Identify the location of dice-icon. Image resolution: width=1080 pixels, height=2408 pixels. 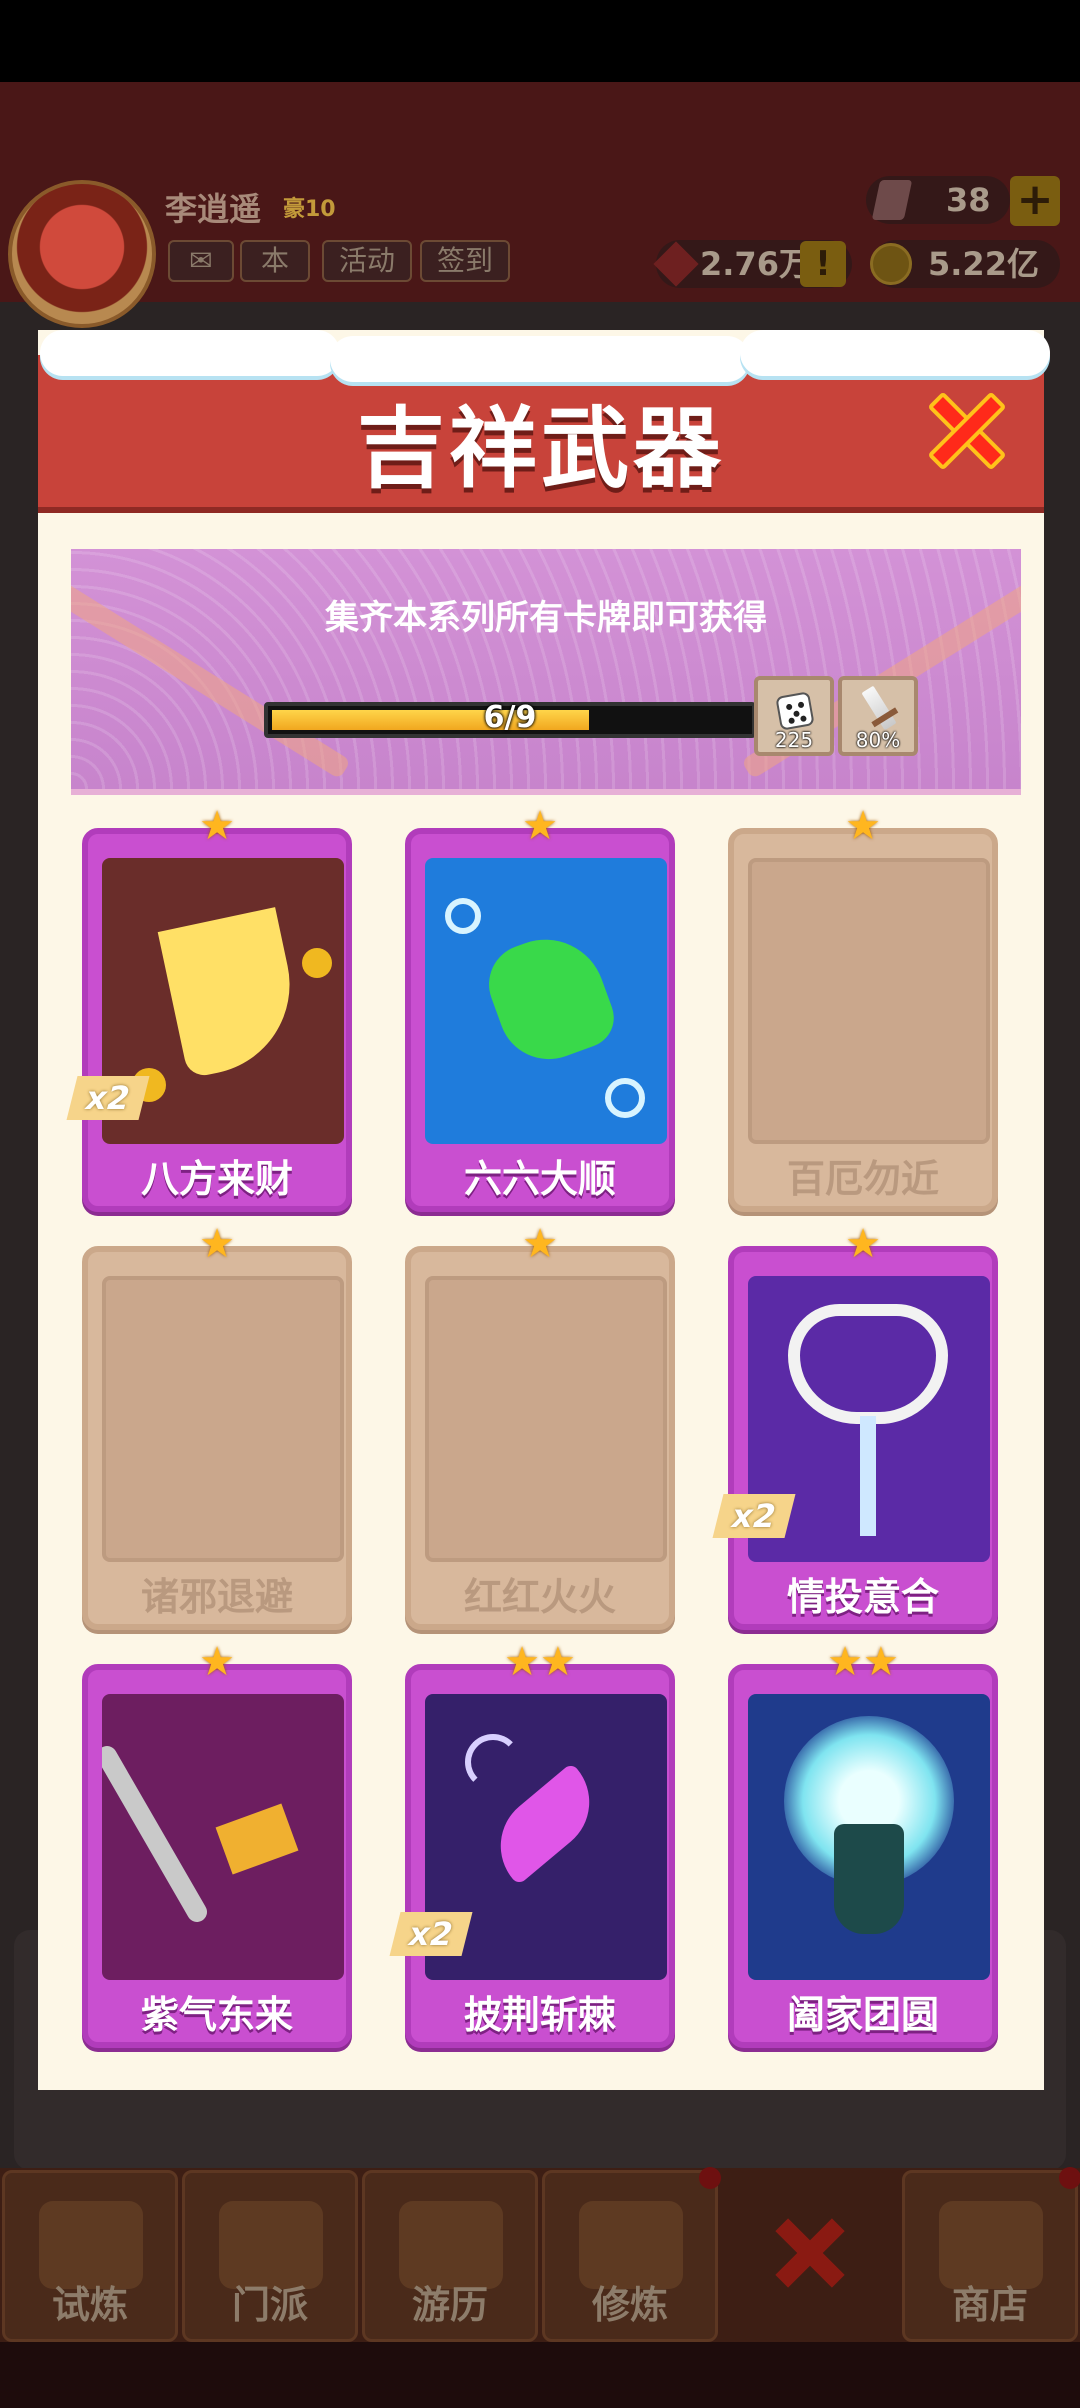
(795, 711).